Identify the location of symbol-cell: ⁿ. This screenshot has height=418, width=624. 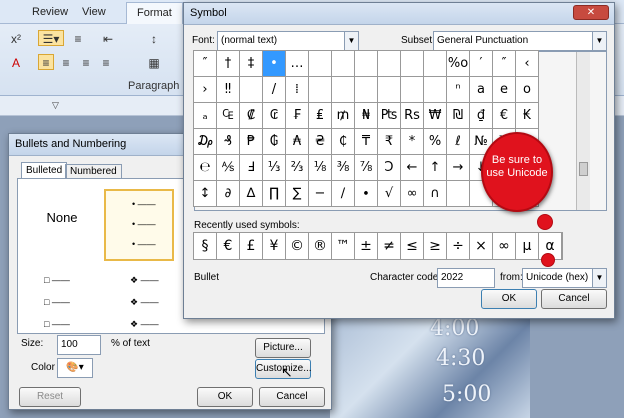
(458, 90).